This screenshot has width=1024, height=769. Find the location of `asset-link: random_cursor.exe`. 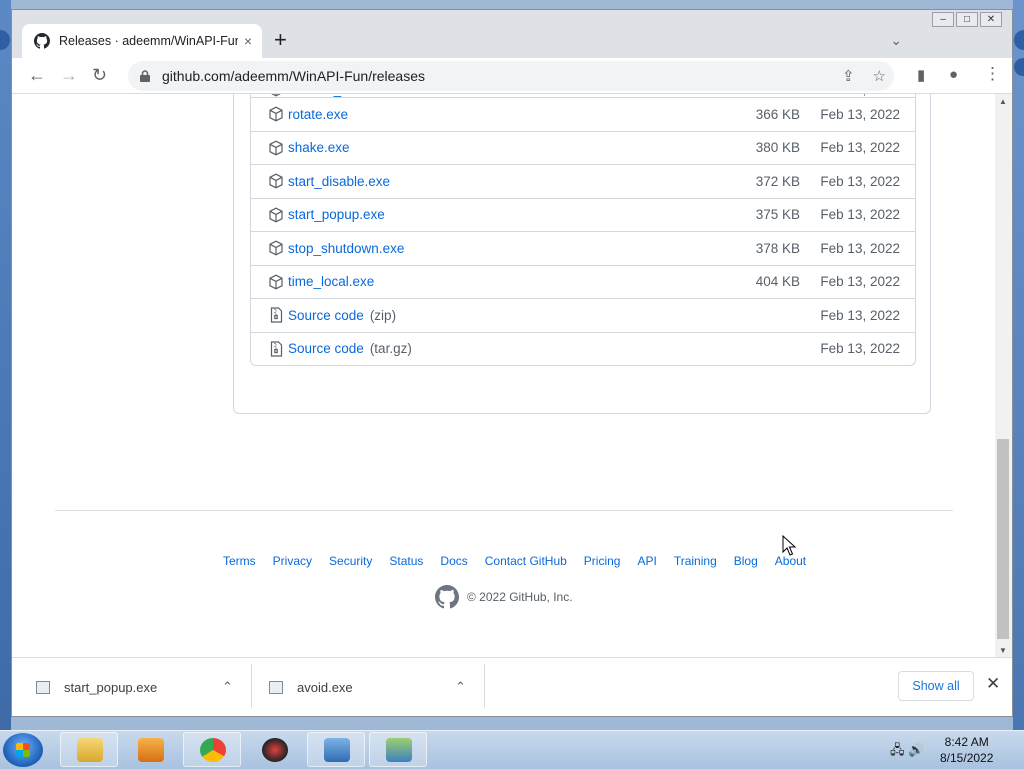

asset-link: random_cursor.exe is located at coordinates (346, 95).